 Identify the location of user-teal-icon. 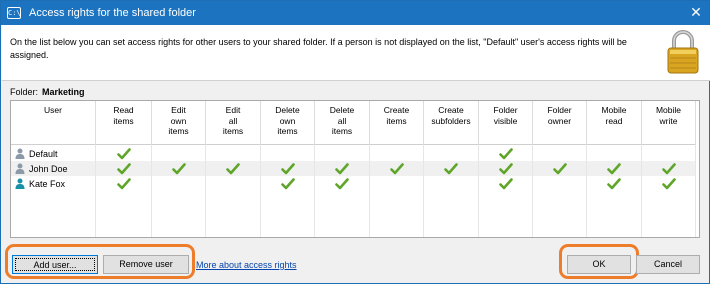
(20, 183).